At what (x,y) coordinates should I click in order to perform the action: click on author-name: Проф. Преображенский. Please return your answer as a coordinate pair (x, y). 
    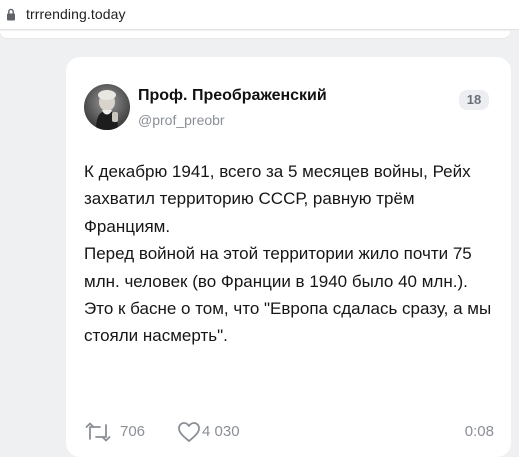
    Looking at the image, I should click on (232, 96).